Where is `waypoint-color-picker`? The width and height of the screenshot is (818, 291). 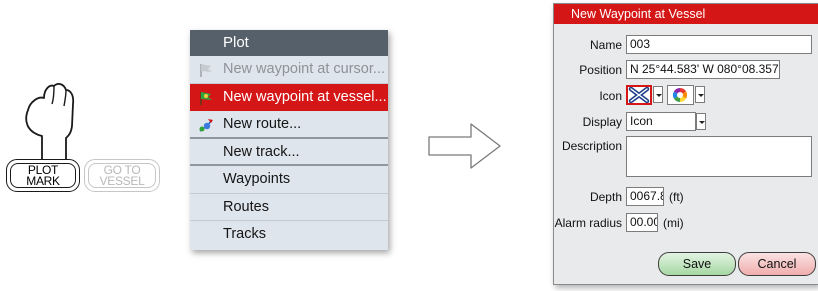
waypoint-color-picker is located at coordinates (680, 95).